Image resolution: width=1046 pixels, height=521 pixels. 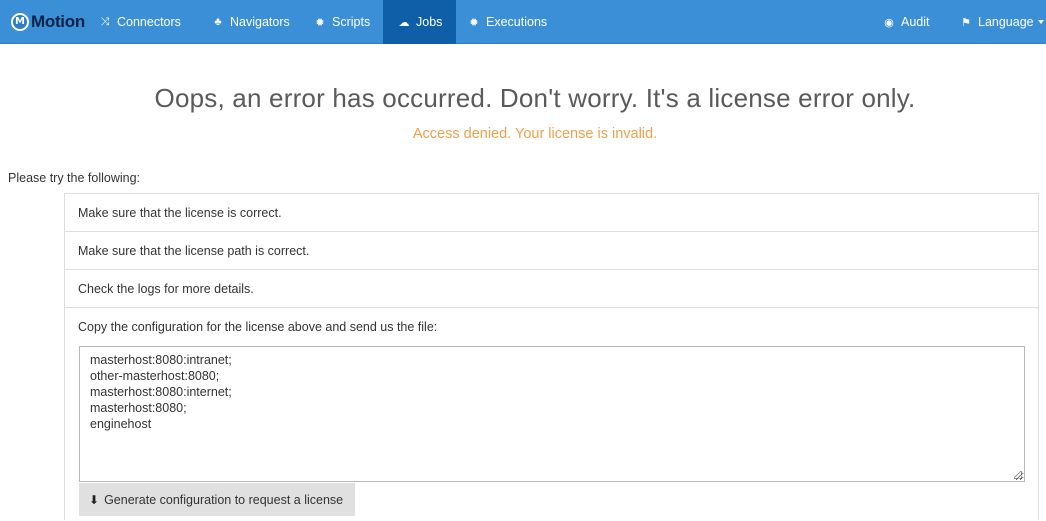 I want to click on config-line: enginehost, so click(x=121, y=424).